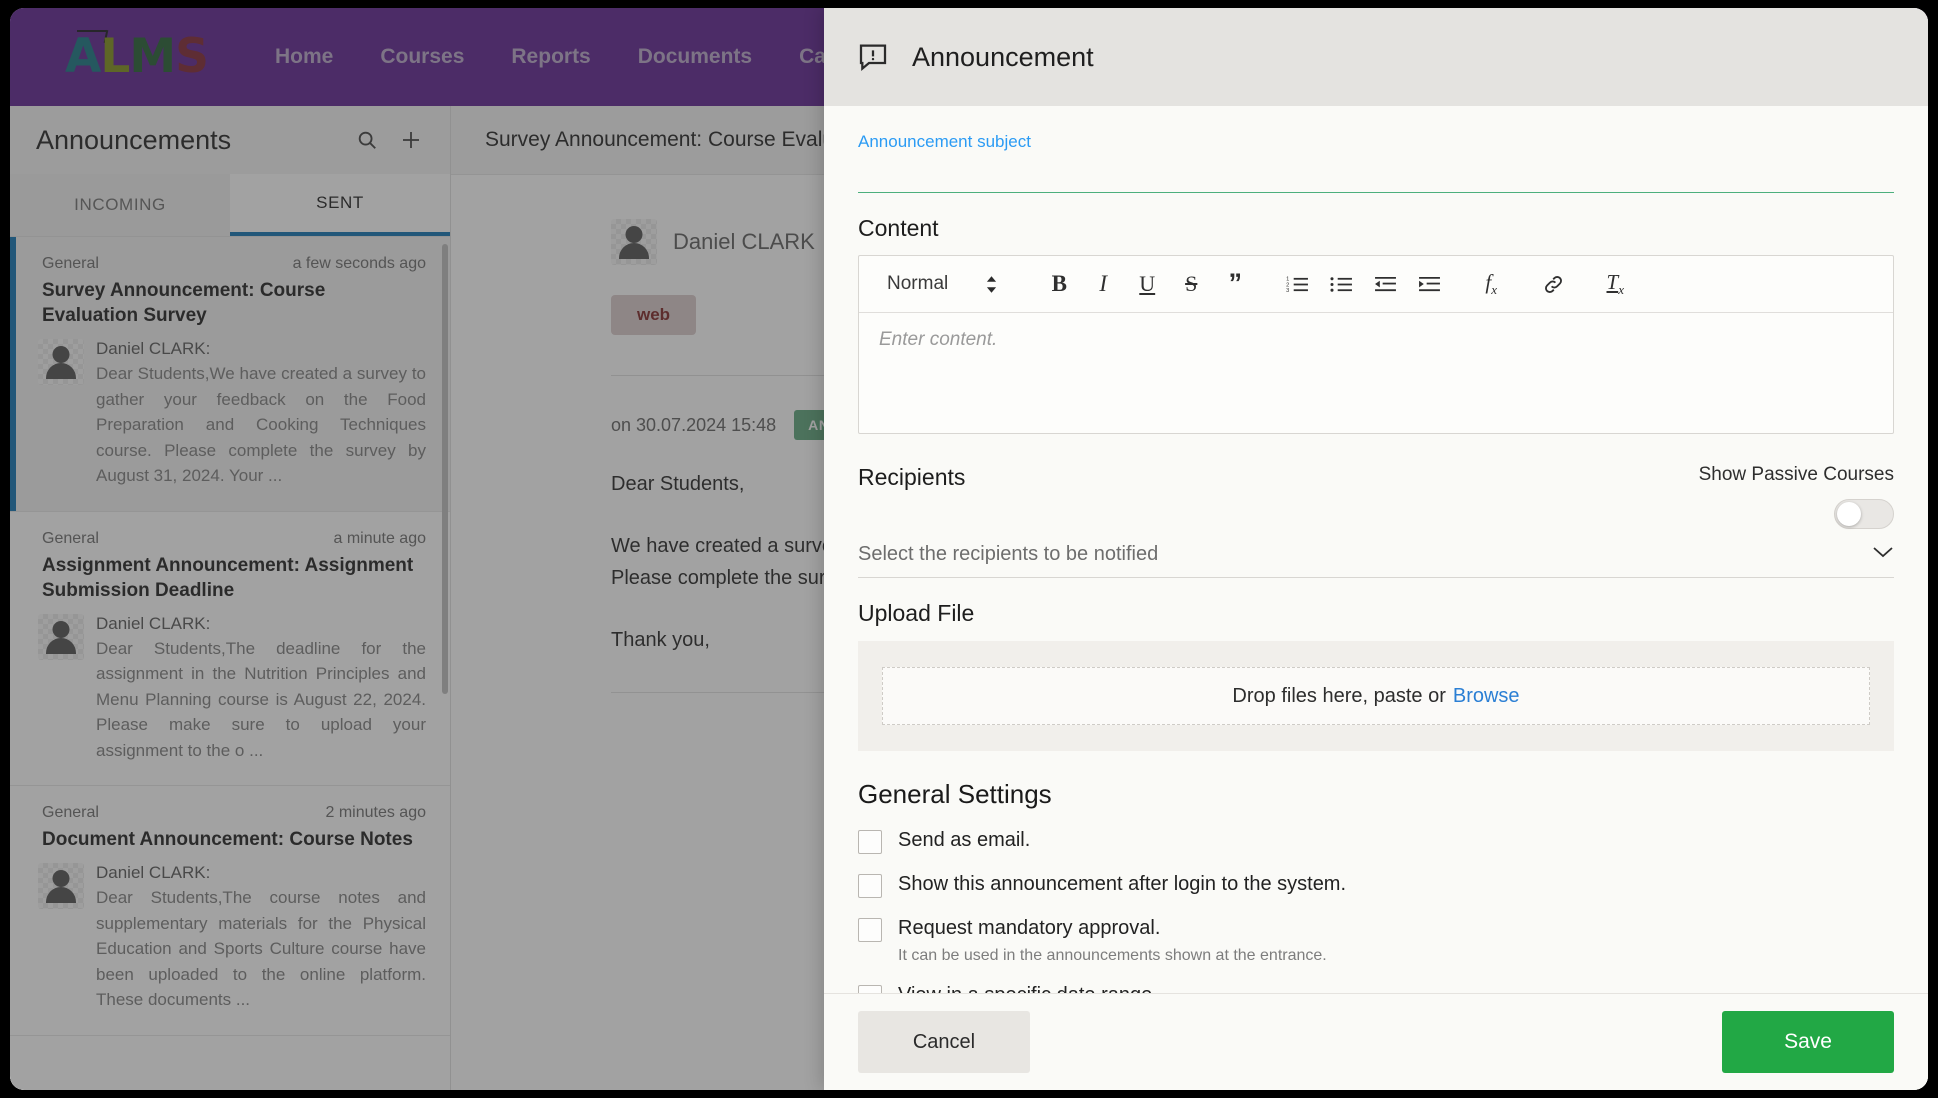 The width and height of the screenshot is (1938, 1098). What do you see at coordinates (1429, 284) in the screenshot?
I see `indent-icon` at bounding box center [1429, 284].